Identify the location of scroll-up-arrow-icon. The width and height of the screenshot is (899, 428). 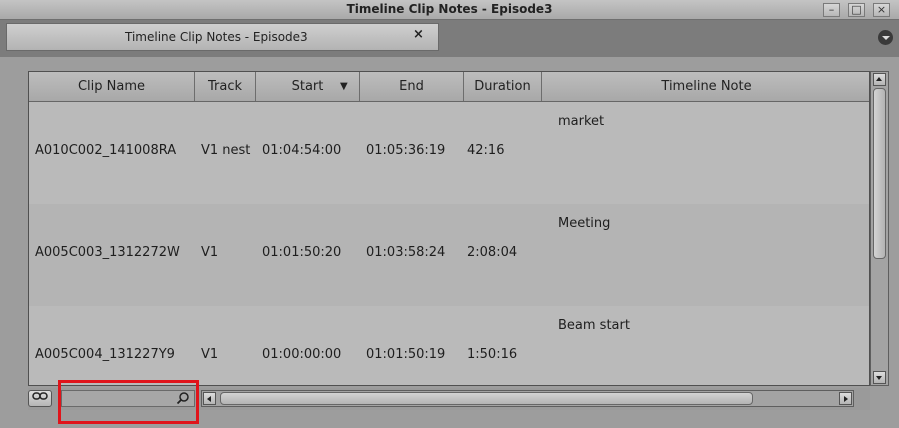
(879, 79).